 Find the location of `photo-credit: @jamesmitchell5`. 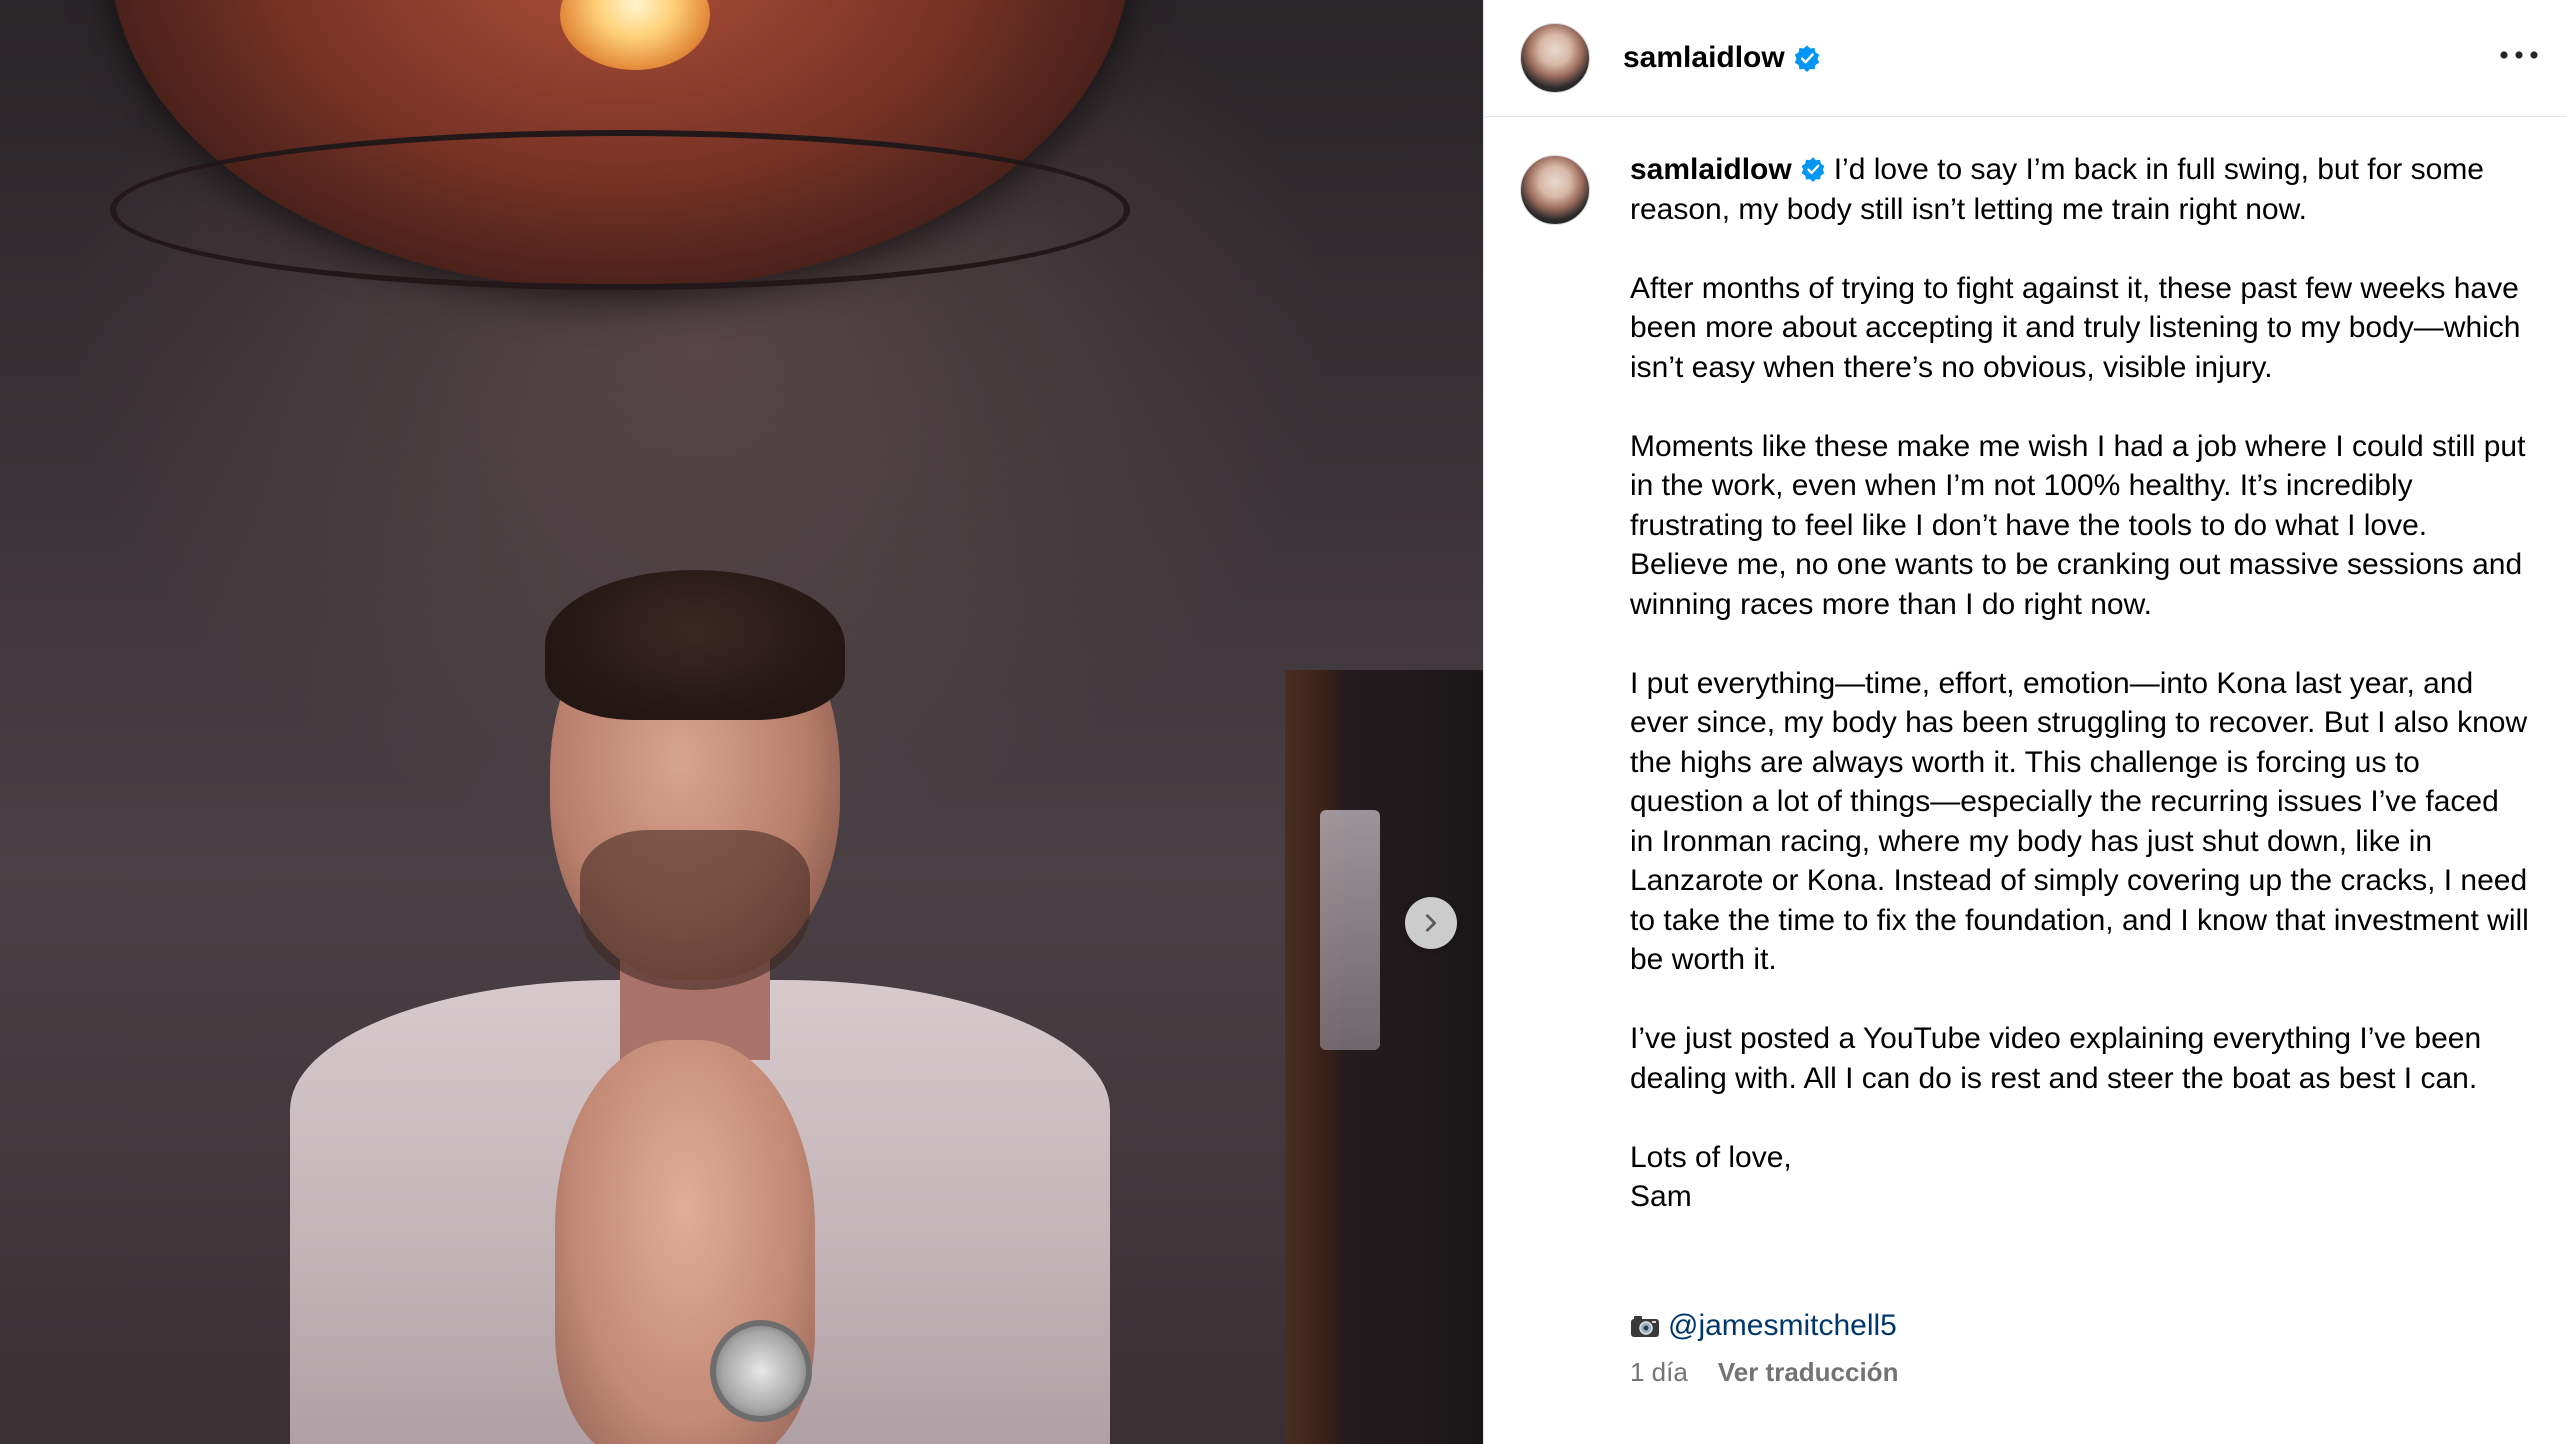

photo-credit: @jamesmitchell5 is located at coordinates (1763, 1325).